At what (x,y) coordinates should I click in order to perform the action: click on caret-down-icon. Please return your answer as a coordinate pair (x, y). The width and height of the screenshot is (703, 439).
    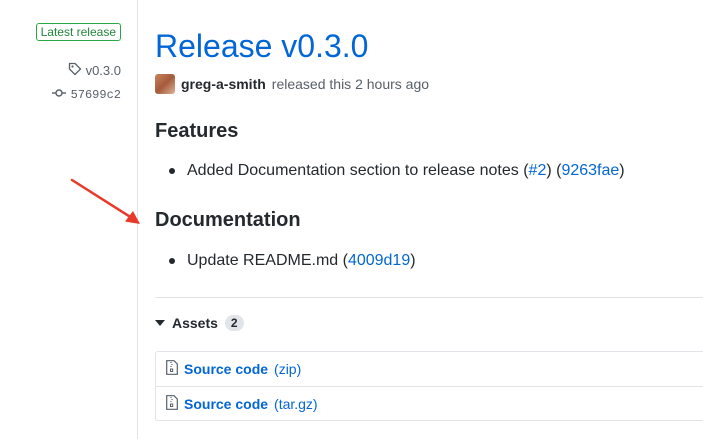
    Looking at the image, I should click on (160, 323).